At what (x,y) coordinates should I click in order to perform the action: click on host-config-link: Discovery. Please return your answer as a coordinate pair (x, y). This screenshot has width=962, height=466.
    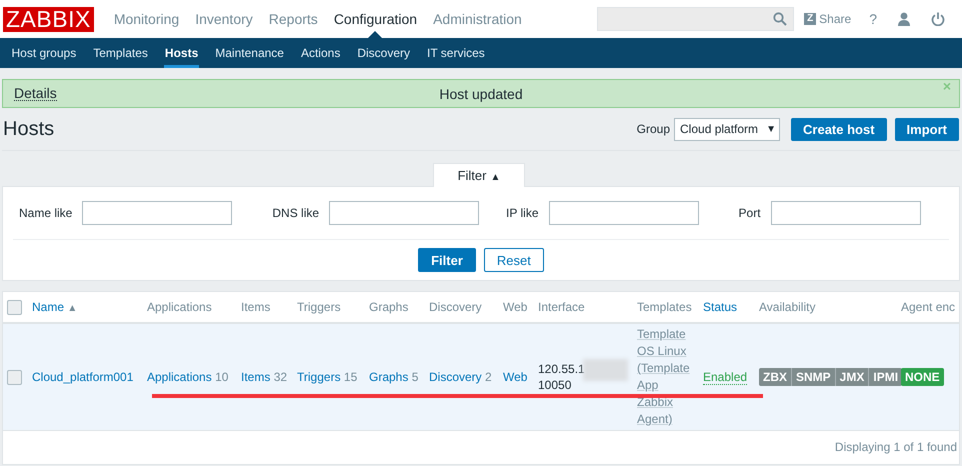
    Looking at the image, I should click on (455, 377).